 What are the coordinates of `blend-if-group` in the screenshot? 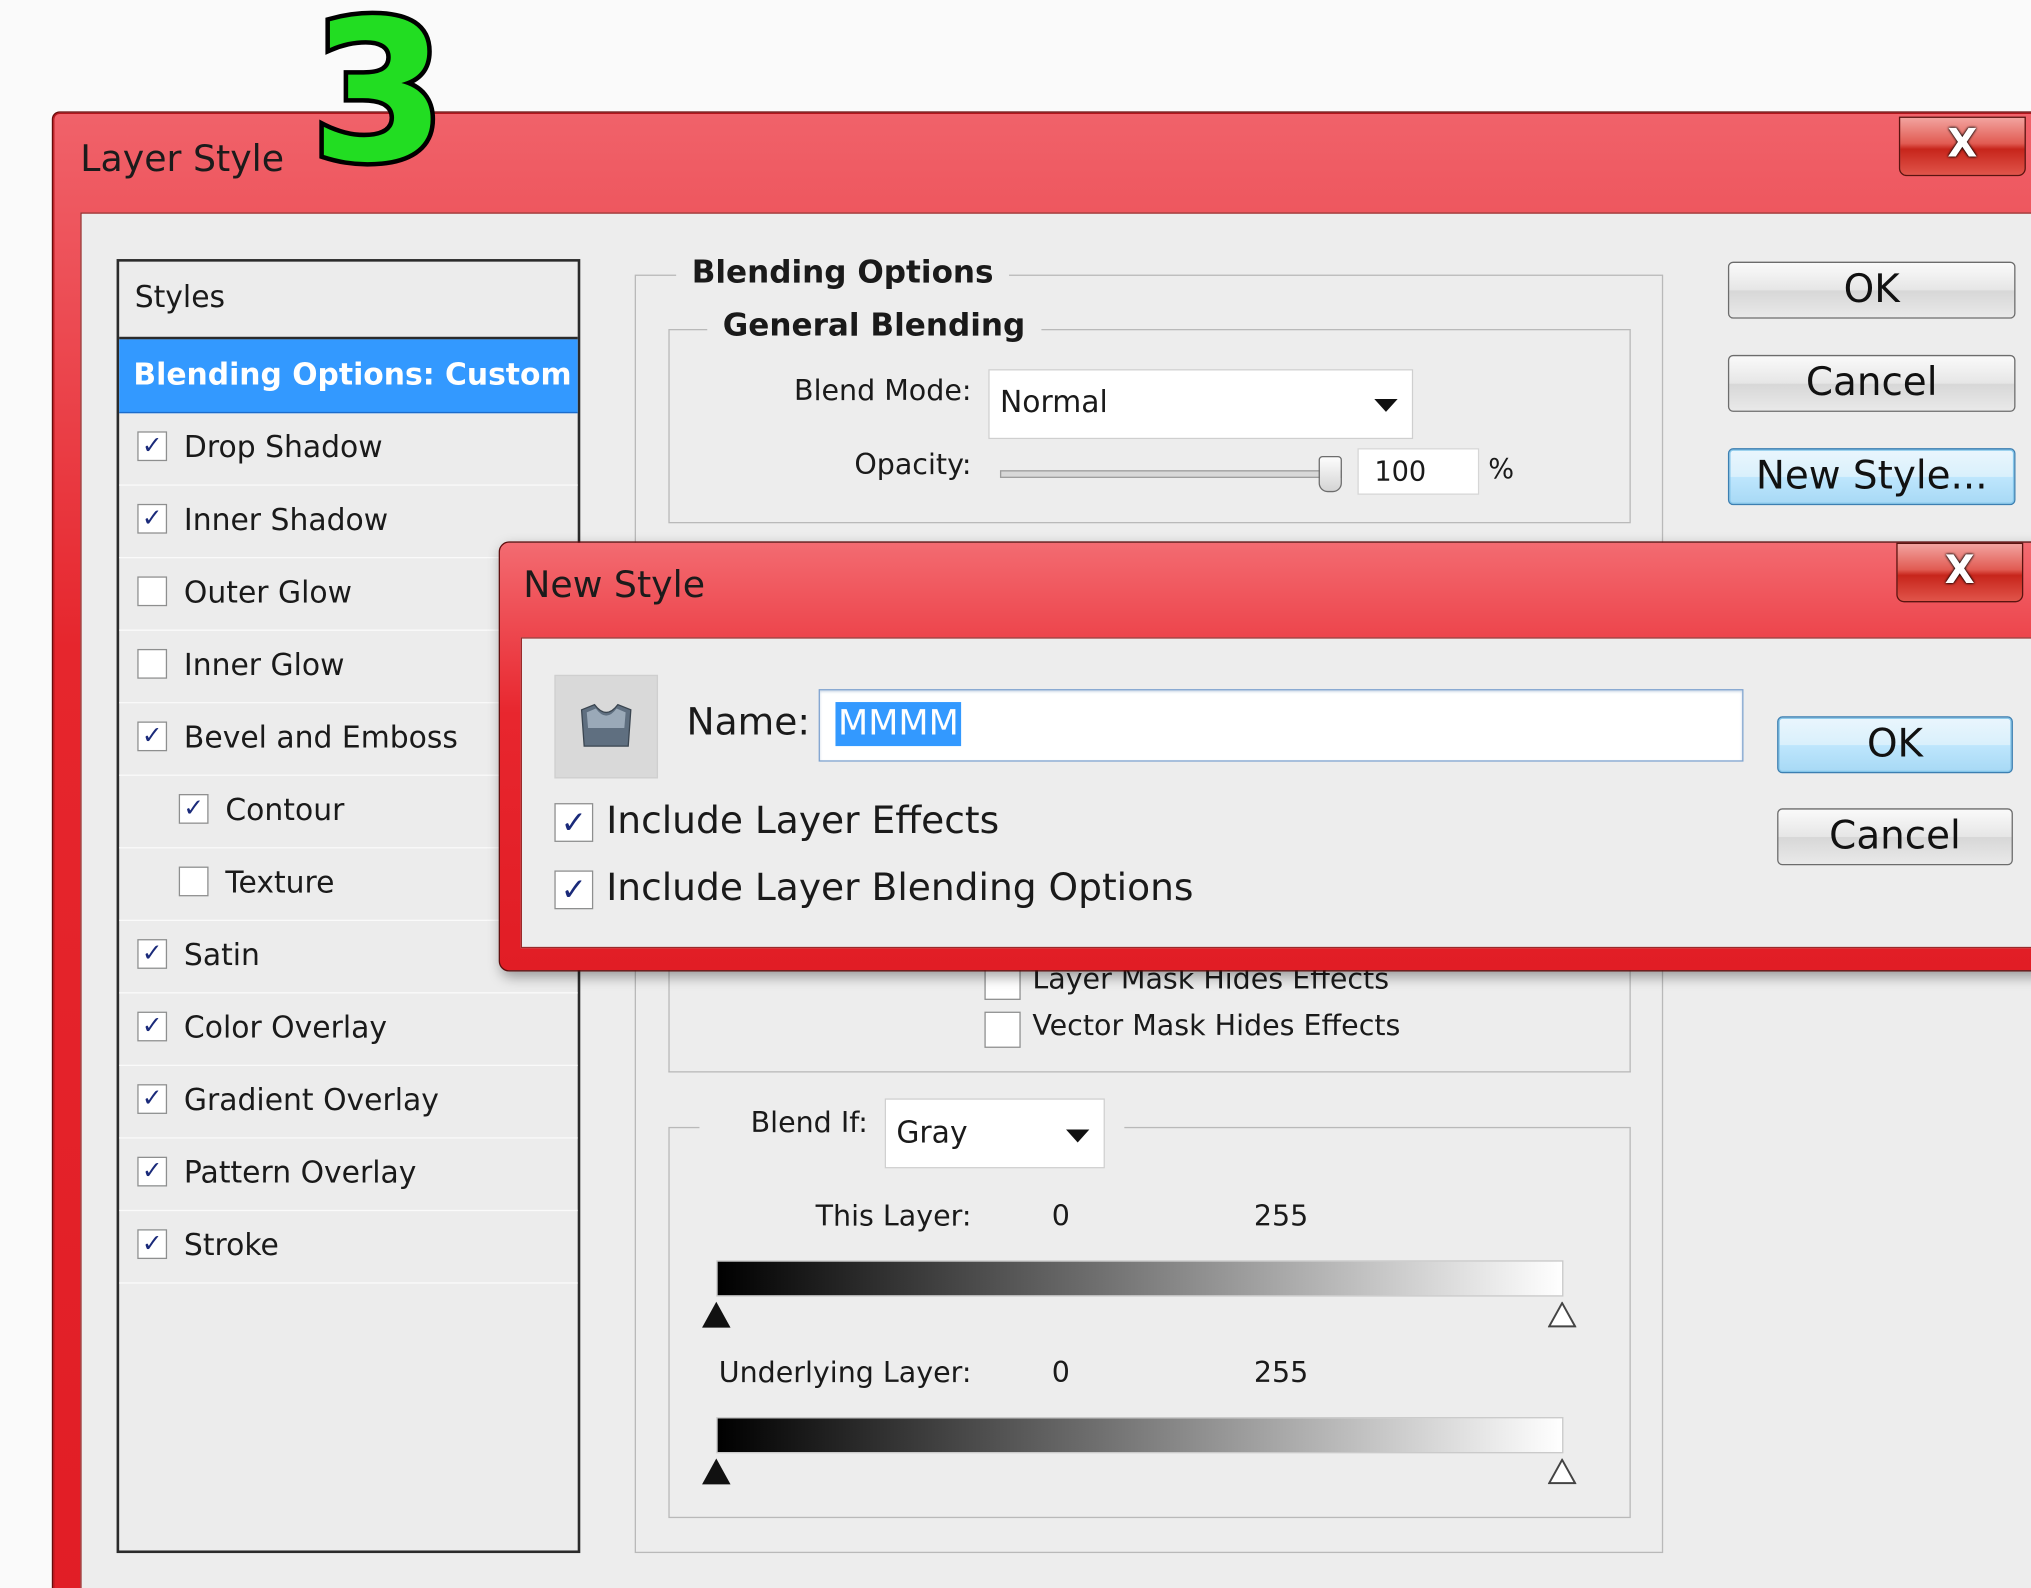 It's located at (1149, 1322).